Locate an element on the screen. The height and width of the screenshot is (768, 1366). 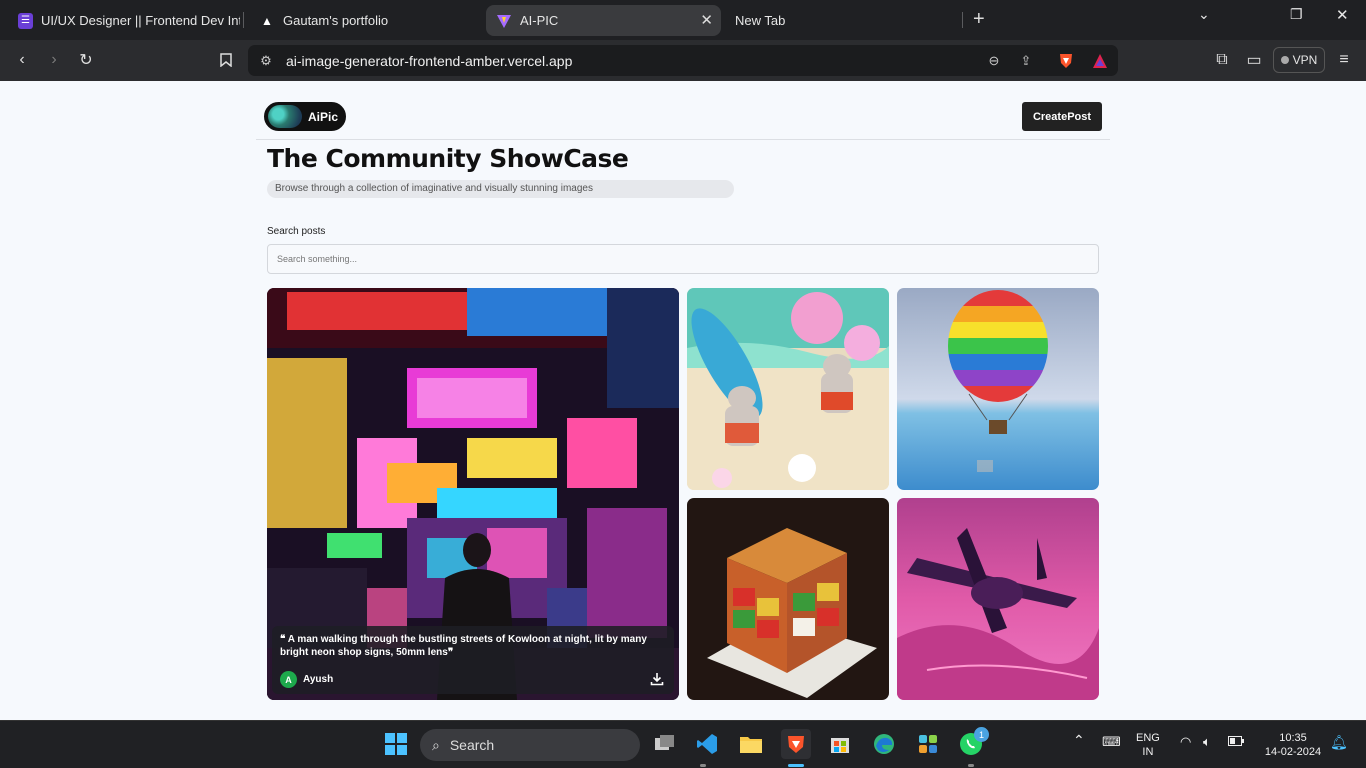
battery-icon is located at coordinates (1236, 743).